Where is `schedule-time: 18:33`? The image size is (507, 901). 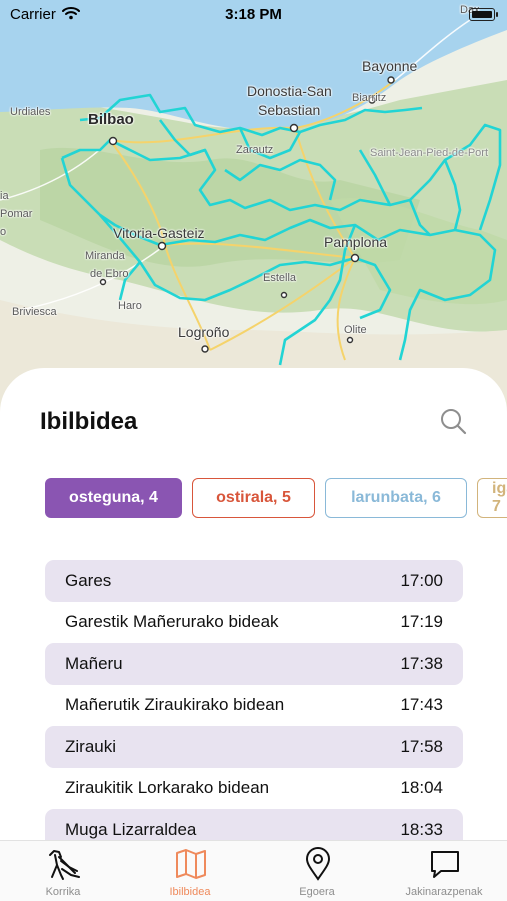
schedule-time: 18:33 is located at coordinates (421, 829).